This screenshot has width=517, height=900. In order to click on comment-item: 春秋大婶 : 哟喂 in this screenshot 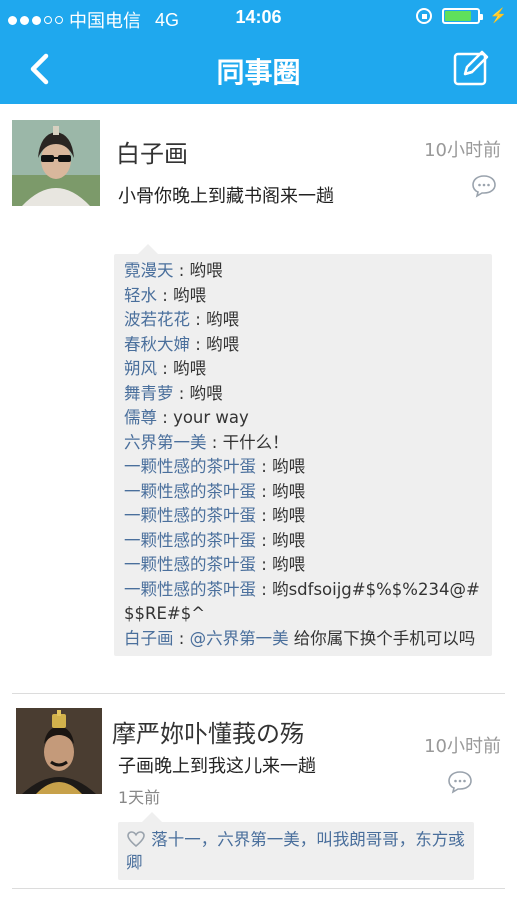, I will do `click(303, 345)`.